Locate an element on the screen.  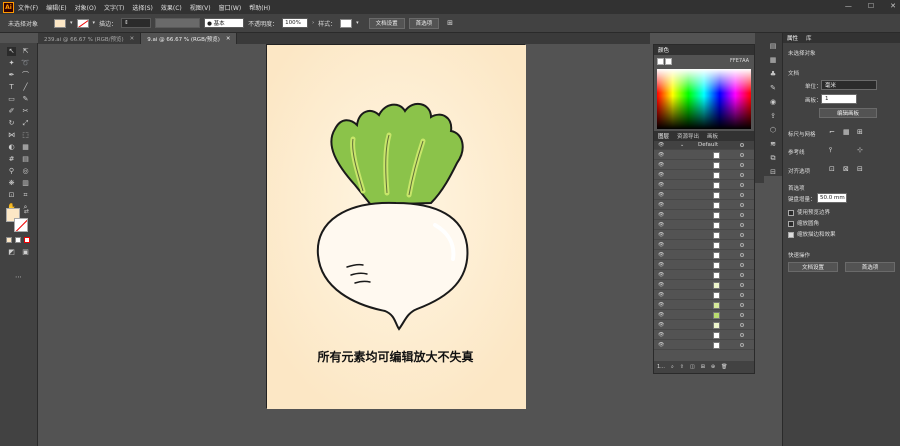
lasso-icon: ➰ is located at coordinates (25, 63).